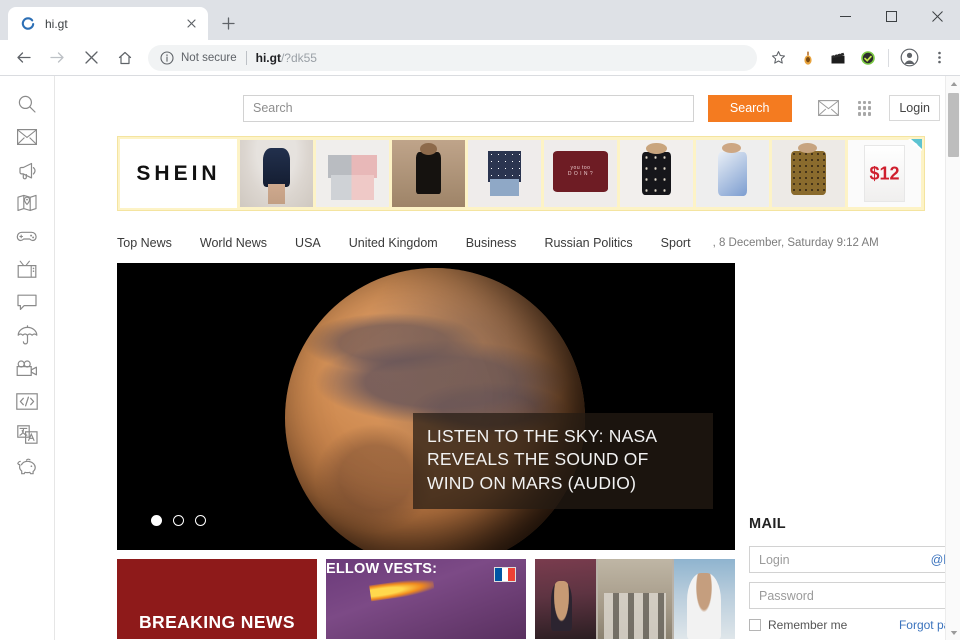 The height and width of the screenshot is (640, 960). What do you see at coordinates (23, 58) in the screenshot?
I see `back-arrow-icon` at bounding box center [23, 58].